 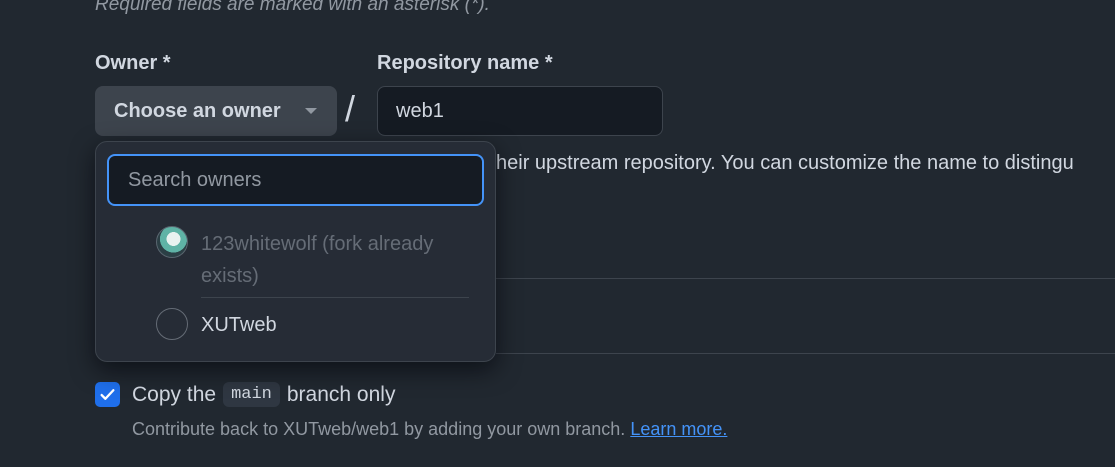 What do you see at coordinates (335, 297) in the screenshot?
I see `option-divider` at bounding box center [335, 297].